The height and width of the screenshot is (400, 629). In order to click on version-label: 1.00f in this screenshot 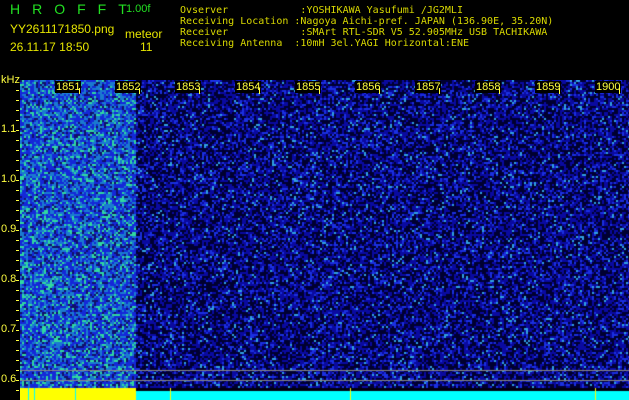, I will do `click(138, 9)`.